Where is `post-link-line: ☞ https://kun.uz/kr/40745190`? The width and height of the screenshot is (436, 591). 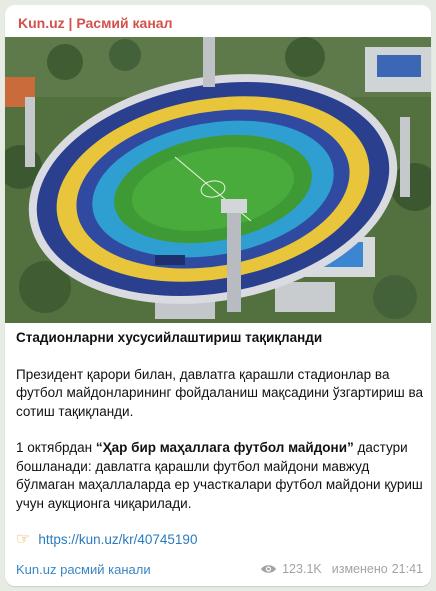 post-link-line: ☞ https://kun.uz/kr/40745190 is located at coordinates (220, 540).